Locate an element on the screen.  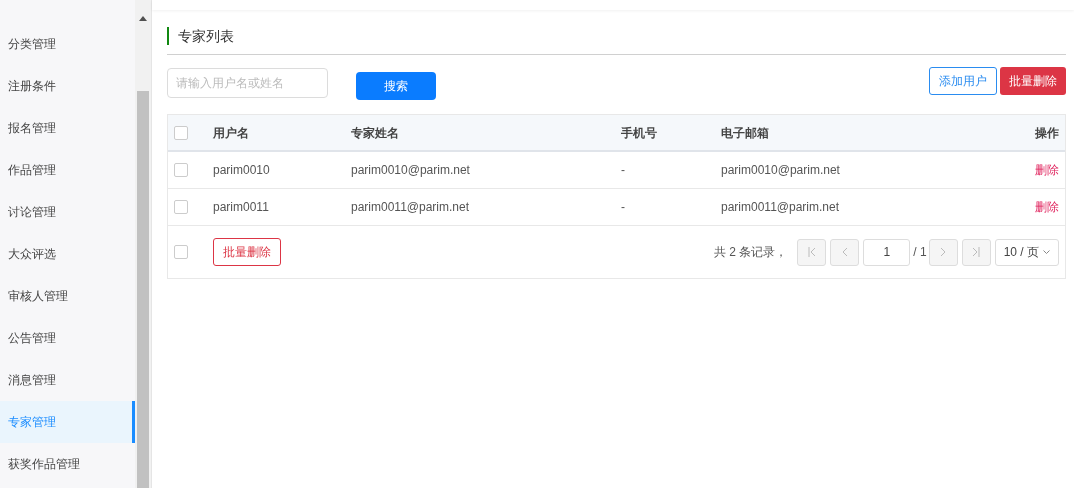
page-size-select: 10 / 页 is located at coordinates (1026, 252).